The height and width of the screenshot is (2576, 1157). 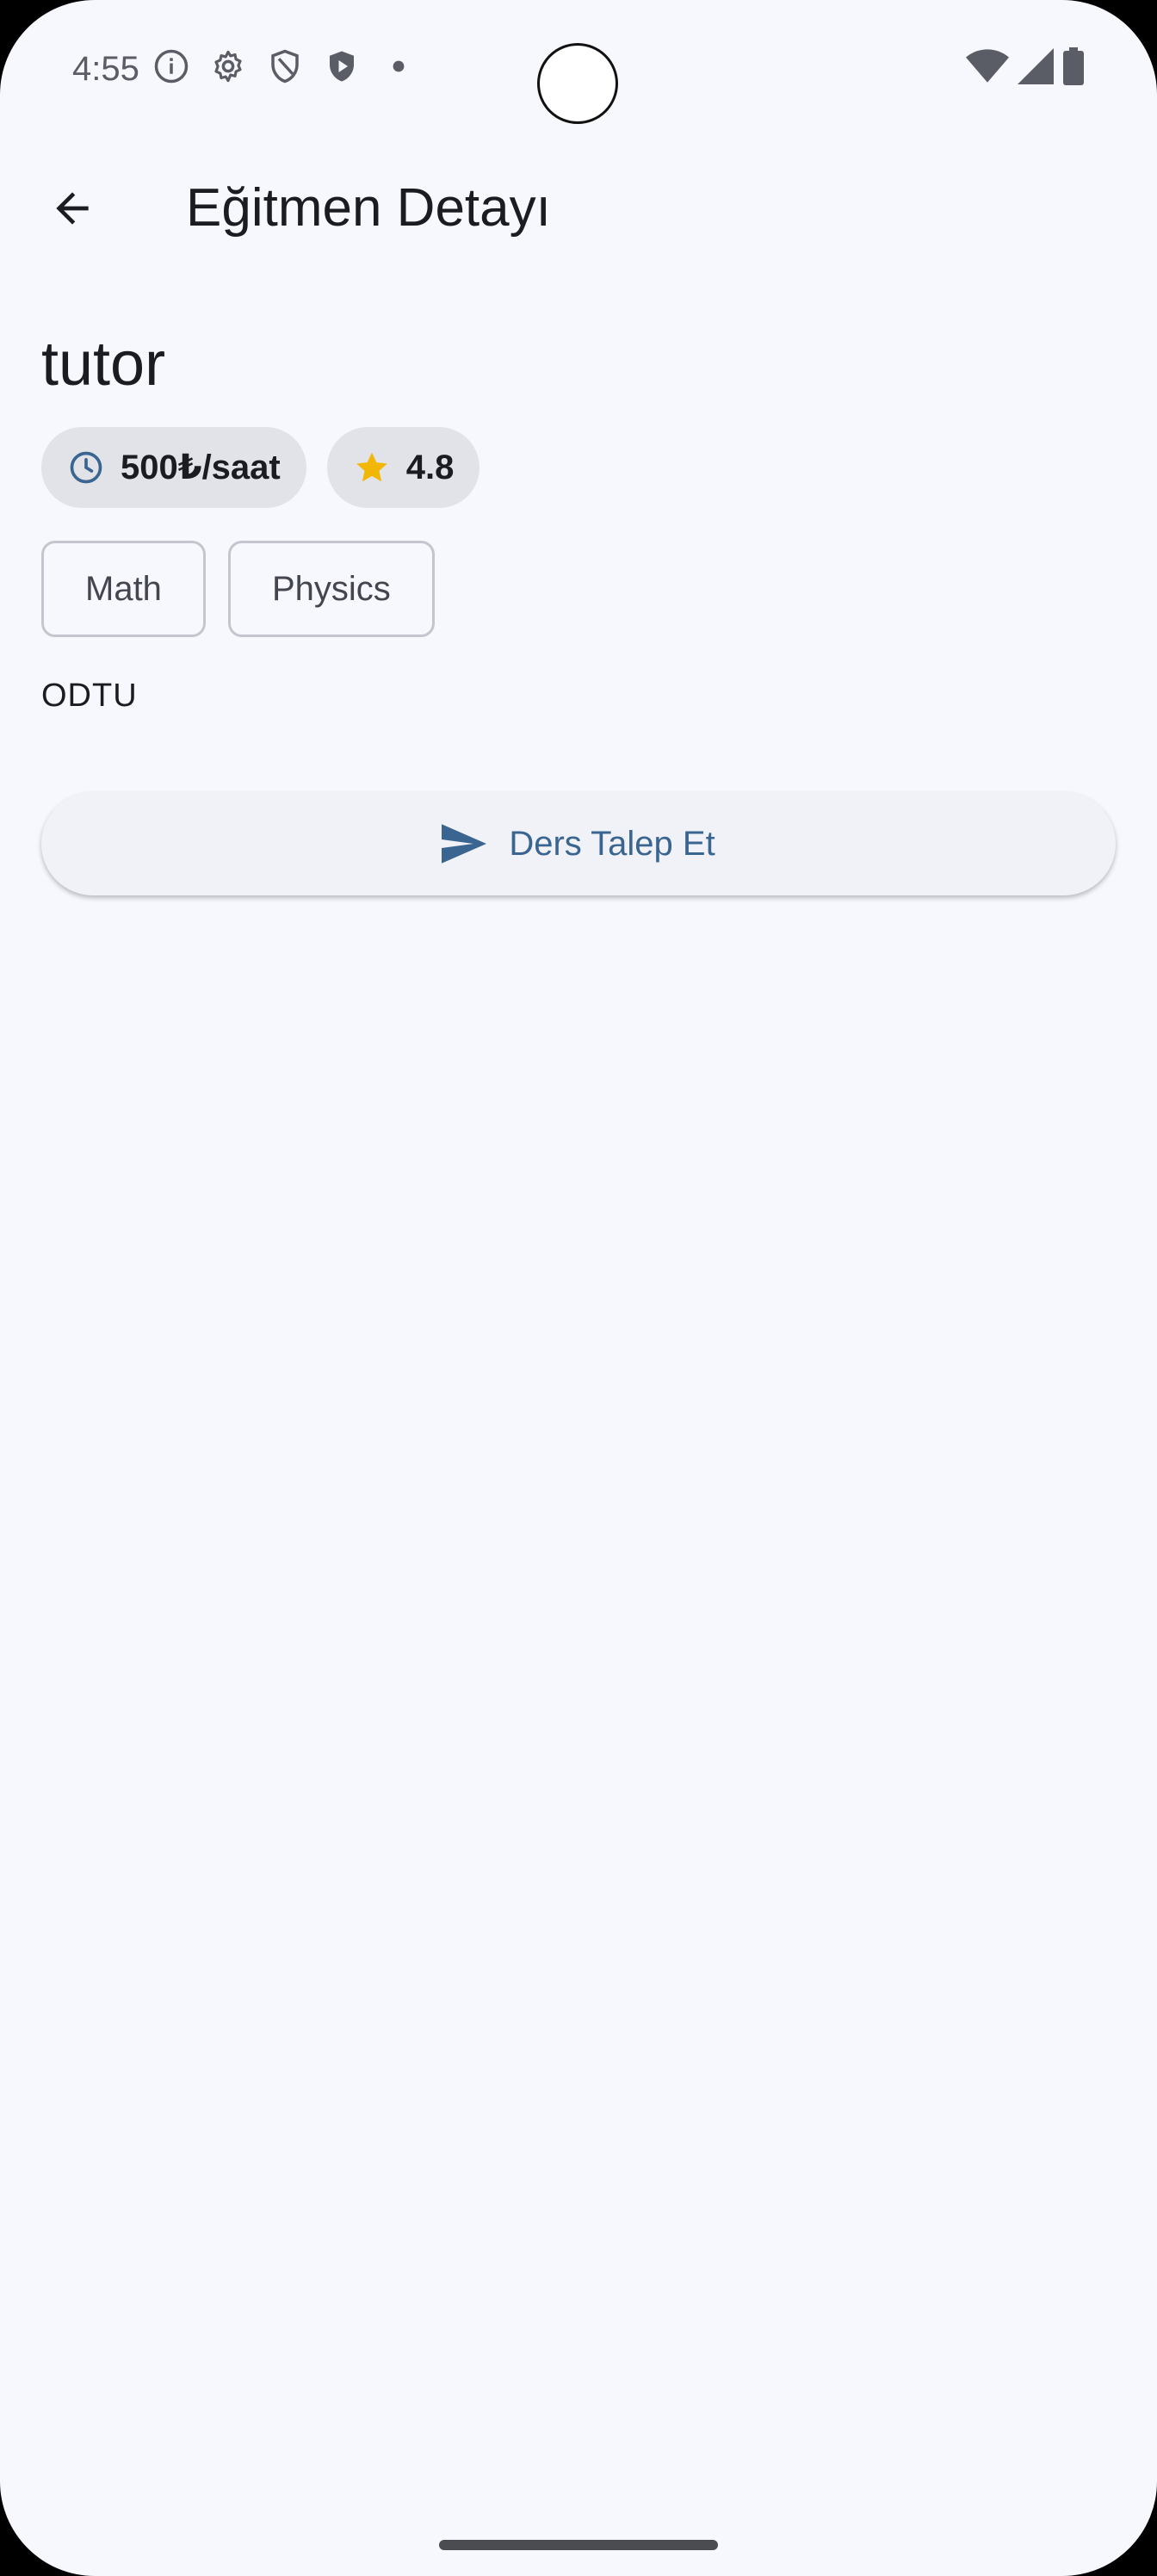 I want to click on subject-chip-row: Math Physics, so click(x=238, y=589).